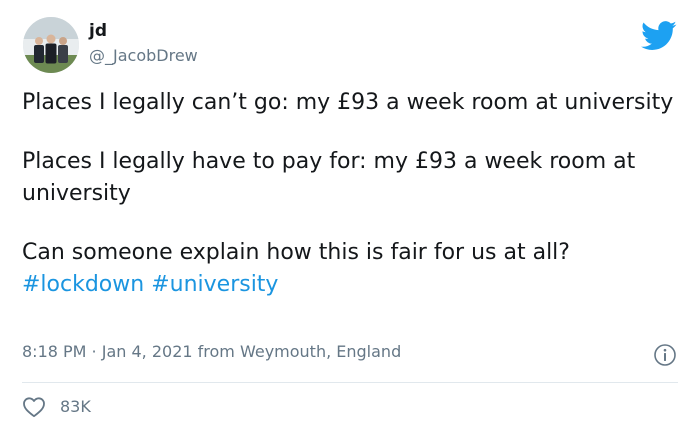  I want to click on hashtag-university: #university, so click(214, 284).